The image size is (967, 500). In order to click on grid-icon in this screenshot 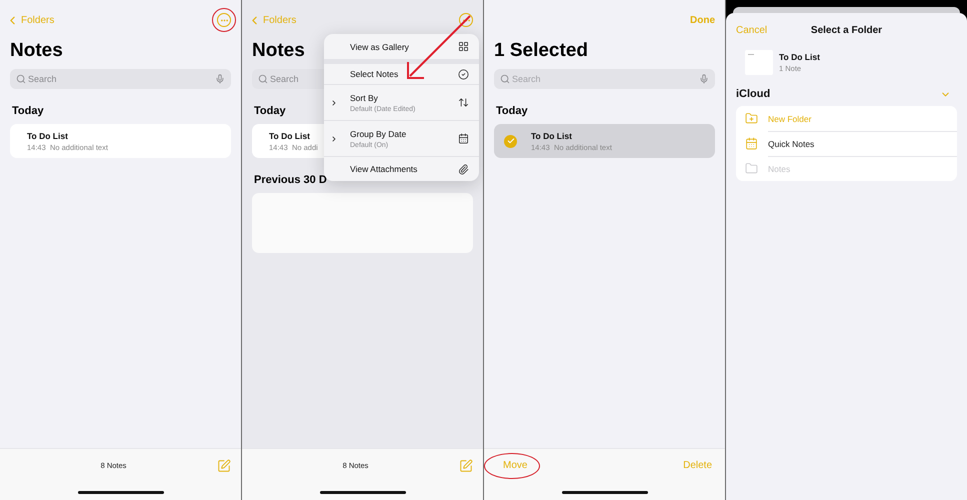, I will do `click(463, 46)`.